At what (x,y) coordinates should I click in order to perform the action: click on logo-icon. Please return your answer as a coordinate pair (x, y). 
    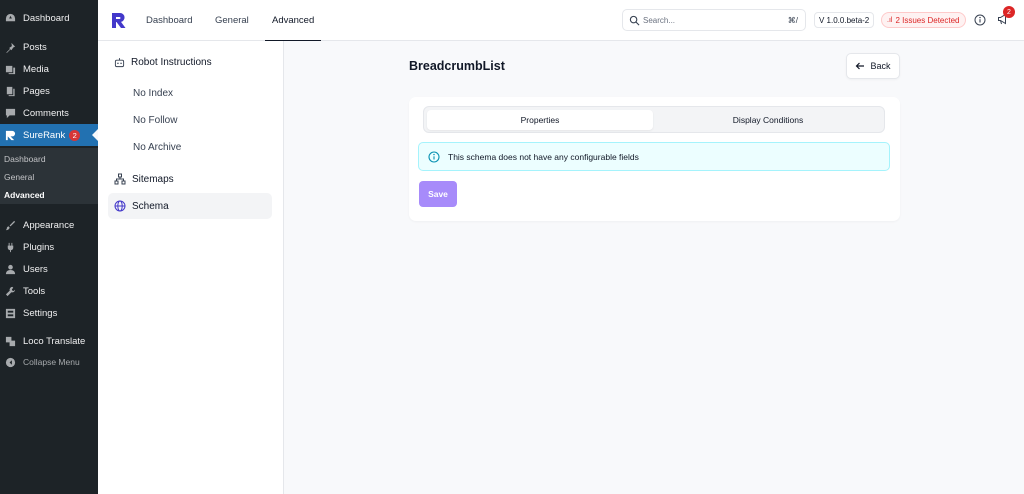
    Looking at the image, I should click on (118, 20).